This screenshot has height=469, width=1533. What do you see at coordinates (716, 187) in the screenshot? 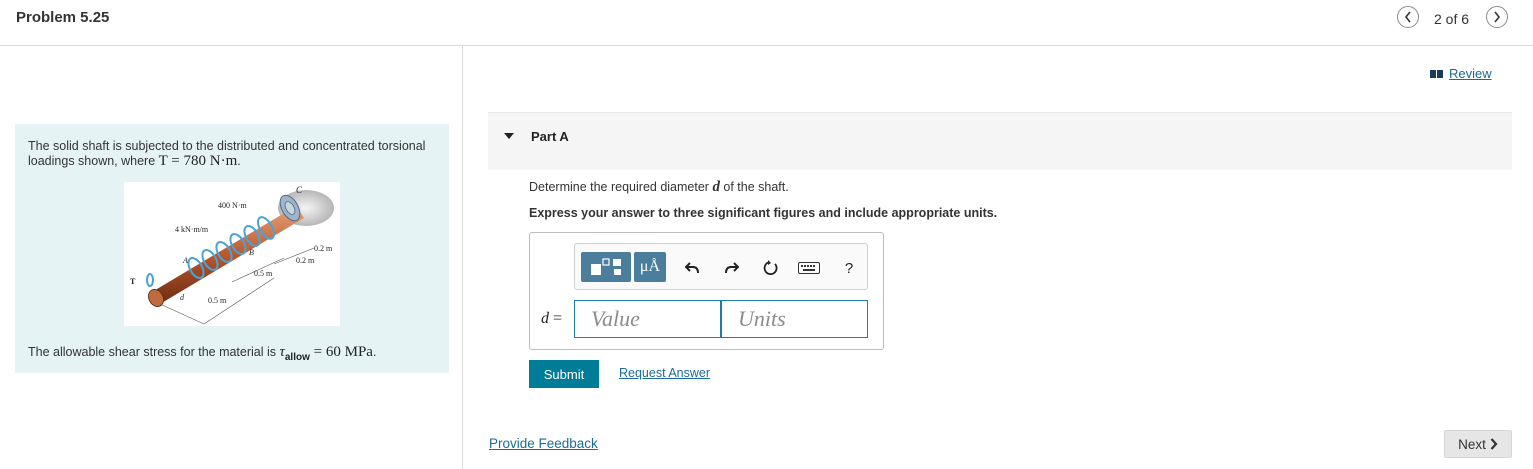
I see `question-variable: d` at bounding box center [716, 187].